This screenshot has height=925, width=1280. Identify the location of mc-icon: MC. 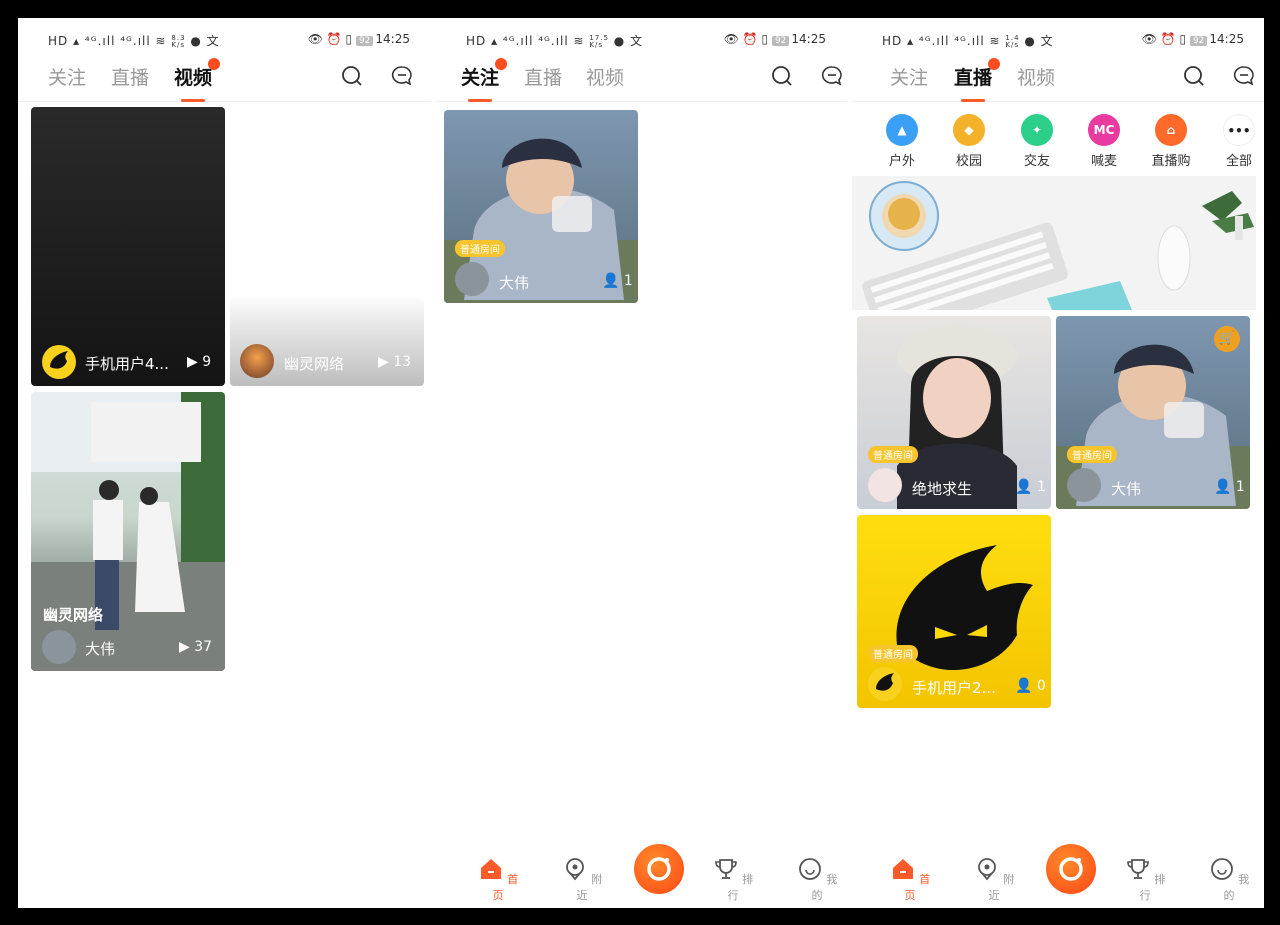
(1104, 130).